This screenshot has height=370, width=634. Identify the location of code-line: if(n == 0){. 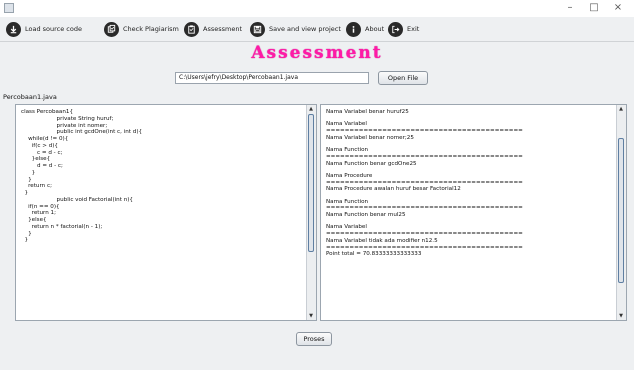
(40, 206).